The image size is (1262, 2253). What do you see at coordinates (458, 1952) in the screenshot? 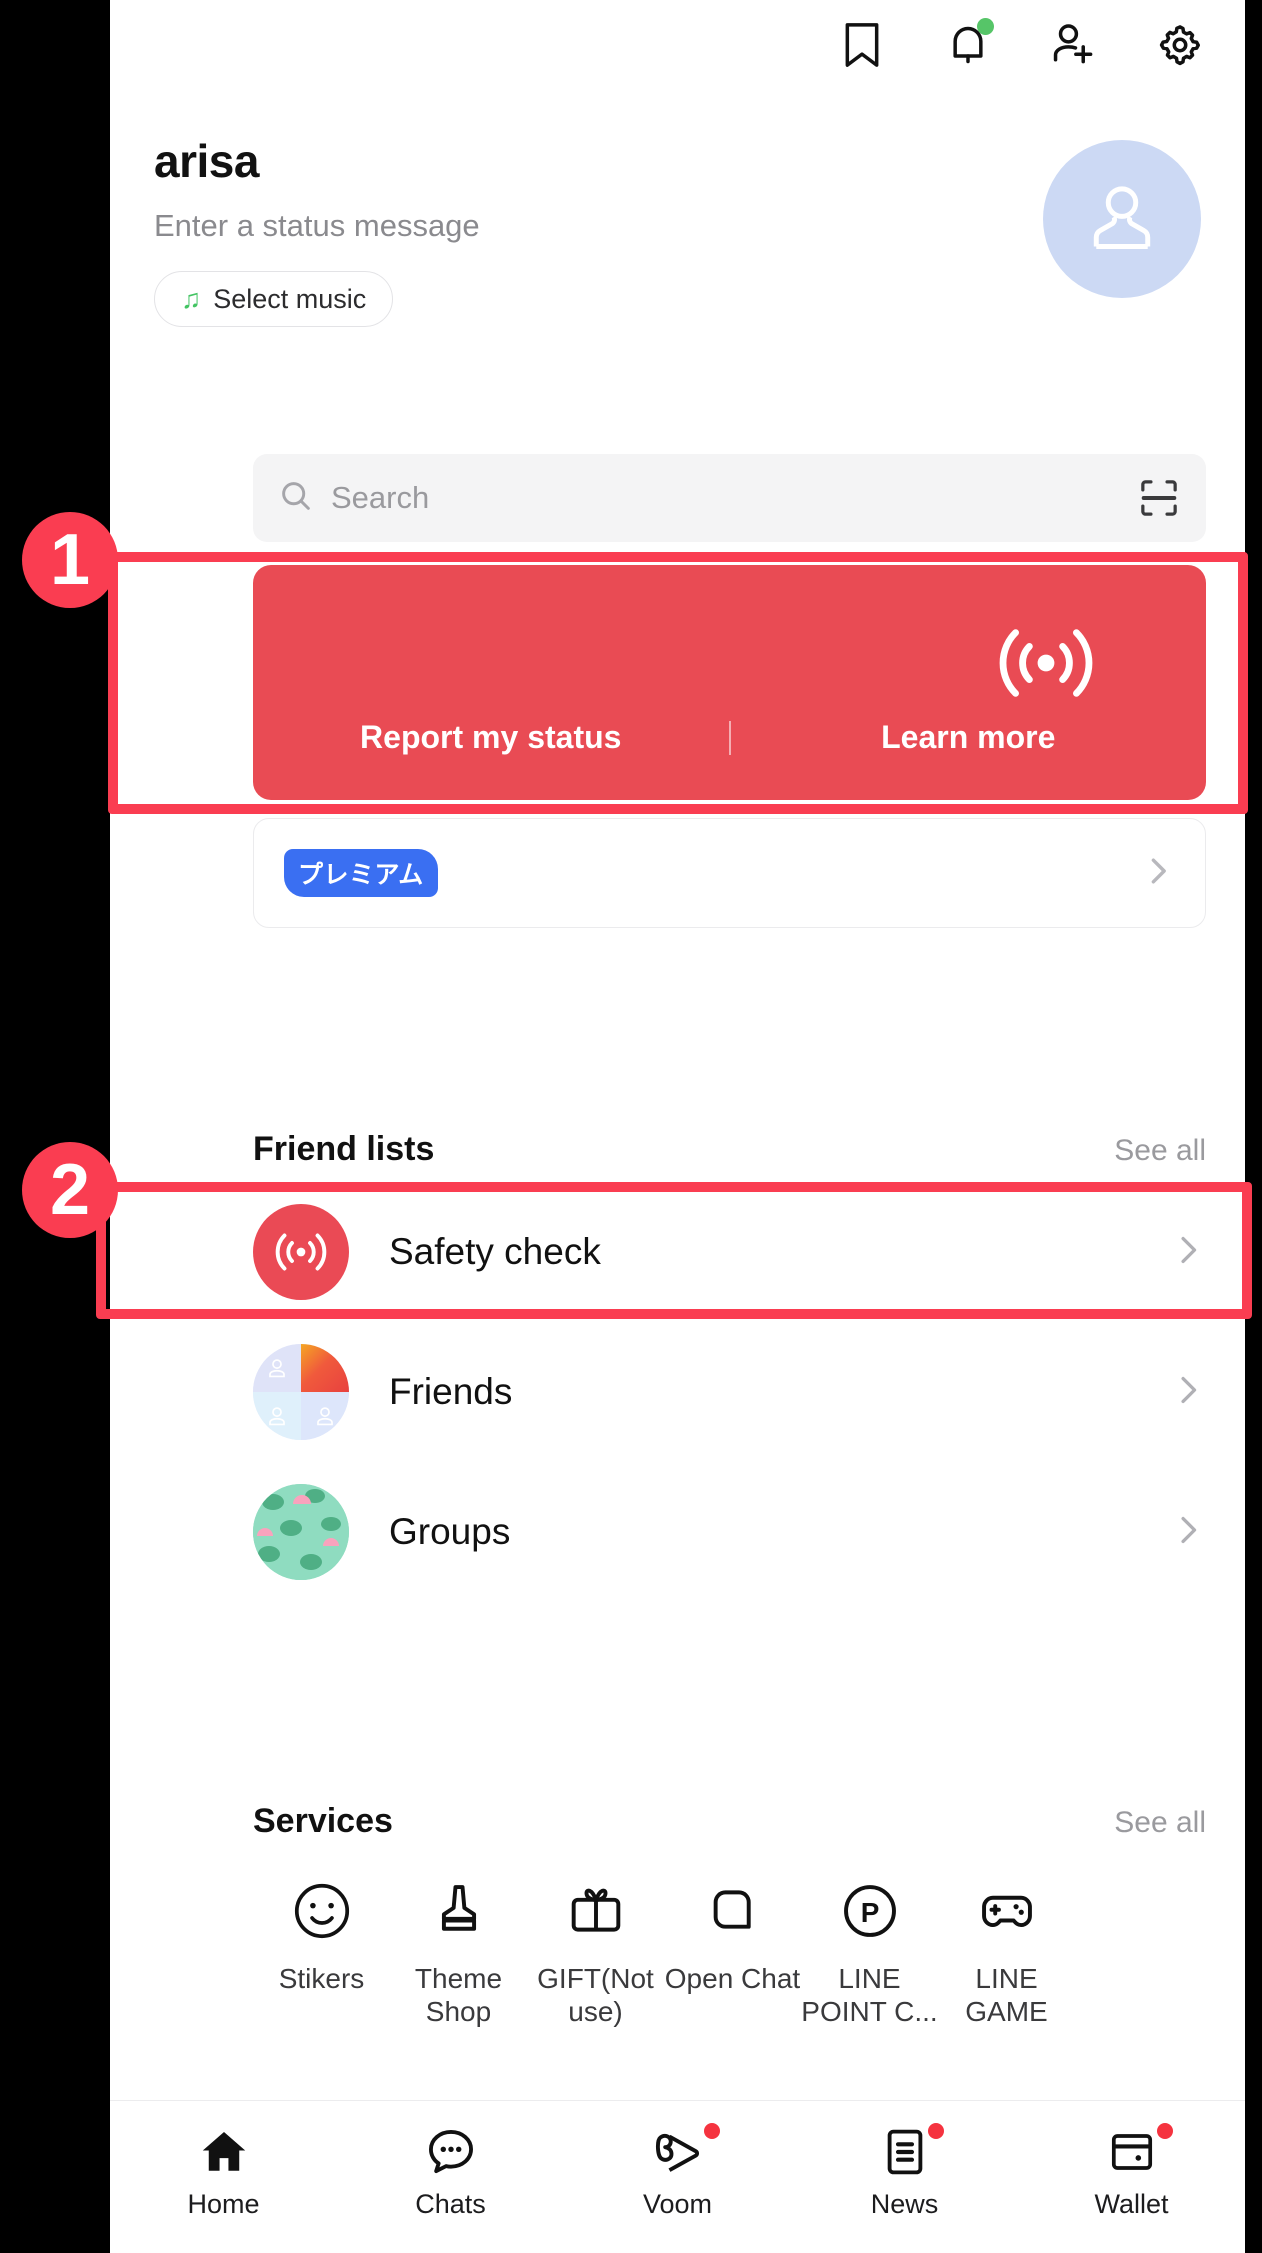
I see `service-theme-shop: Theme Shop` at bounding box center [458, 1952].